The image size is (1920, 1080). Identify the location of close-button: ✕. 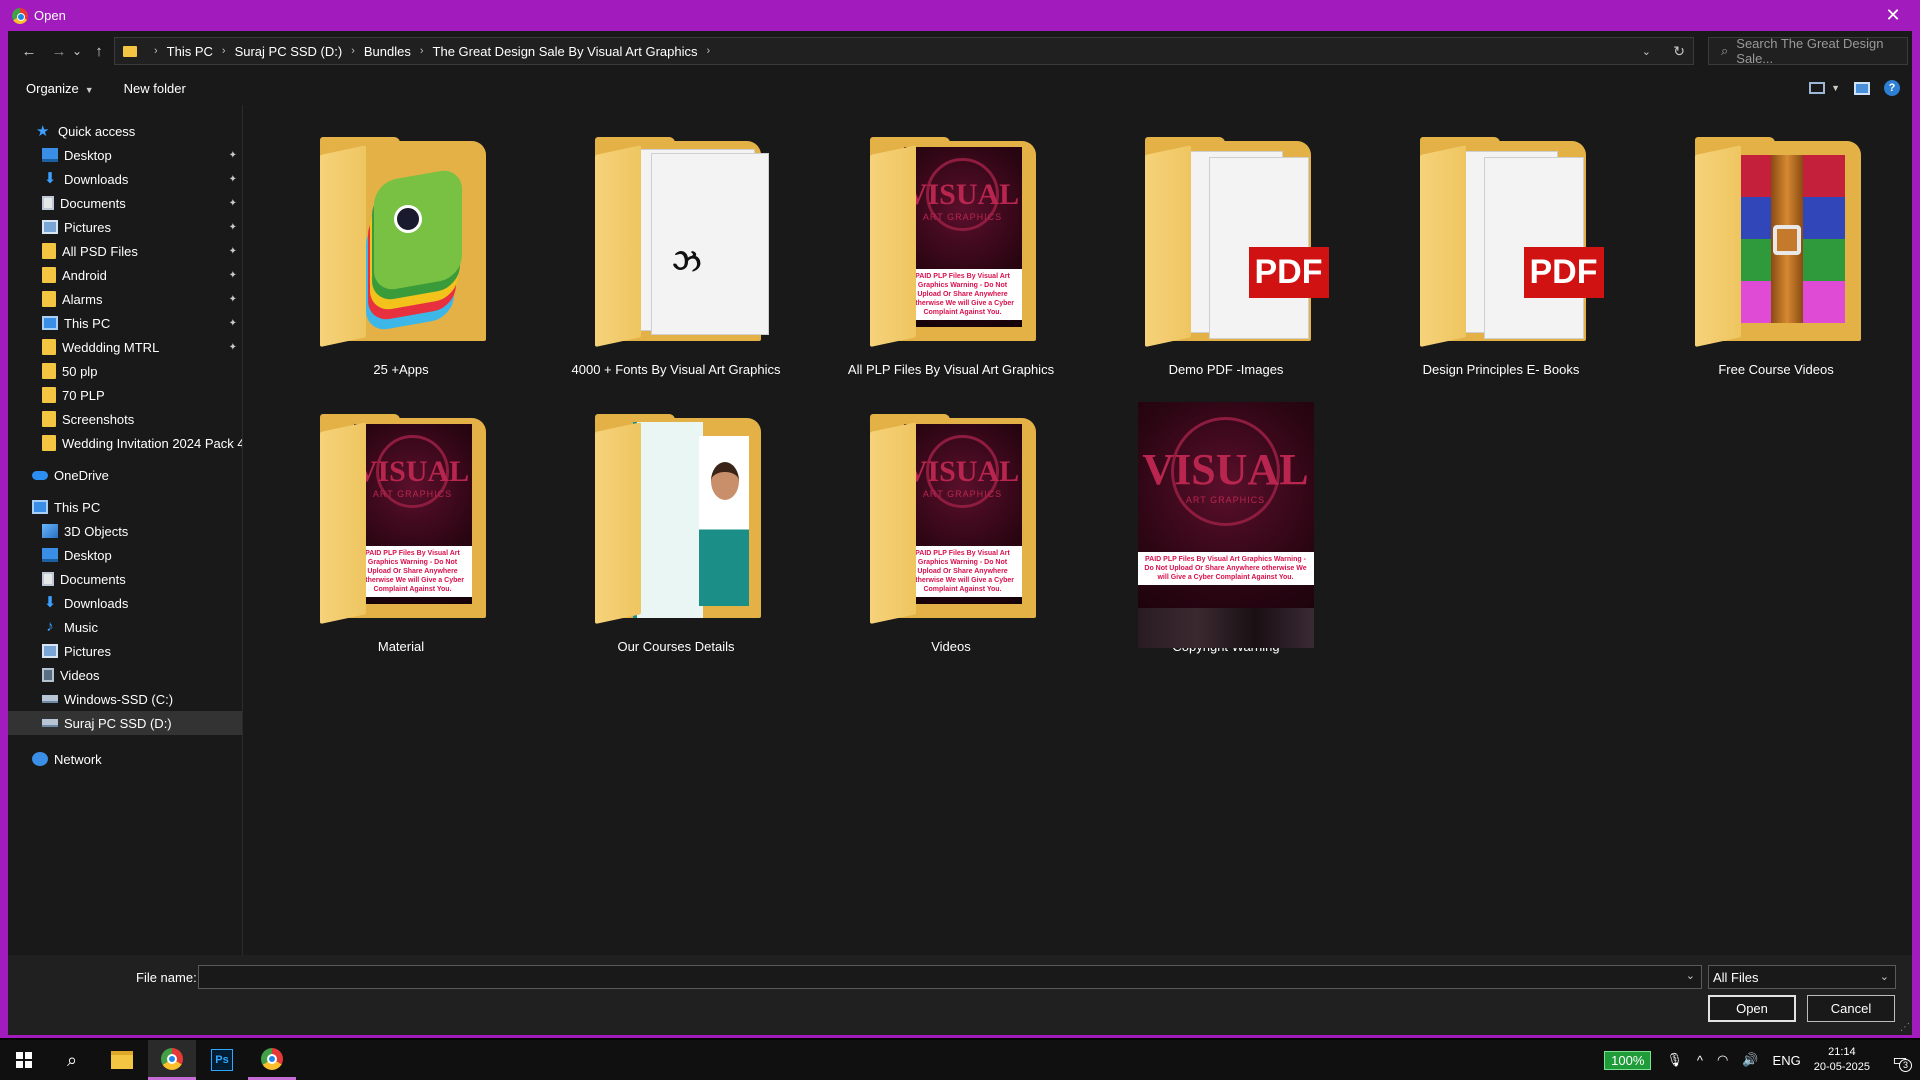
(1893, 15).